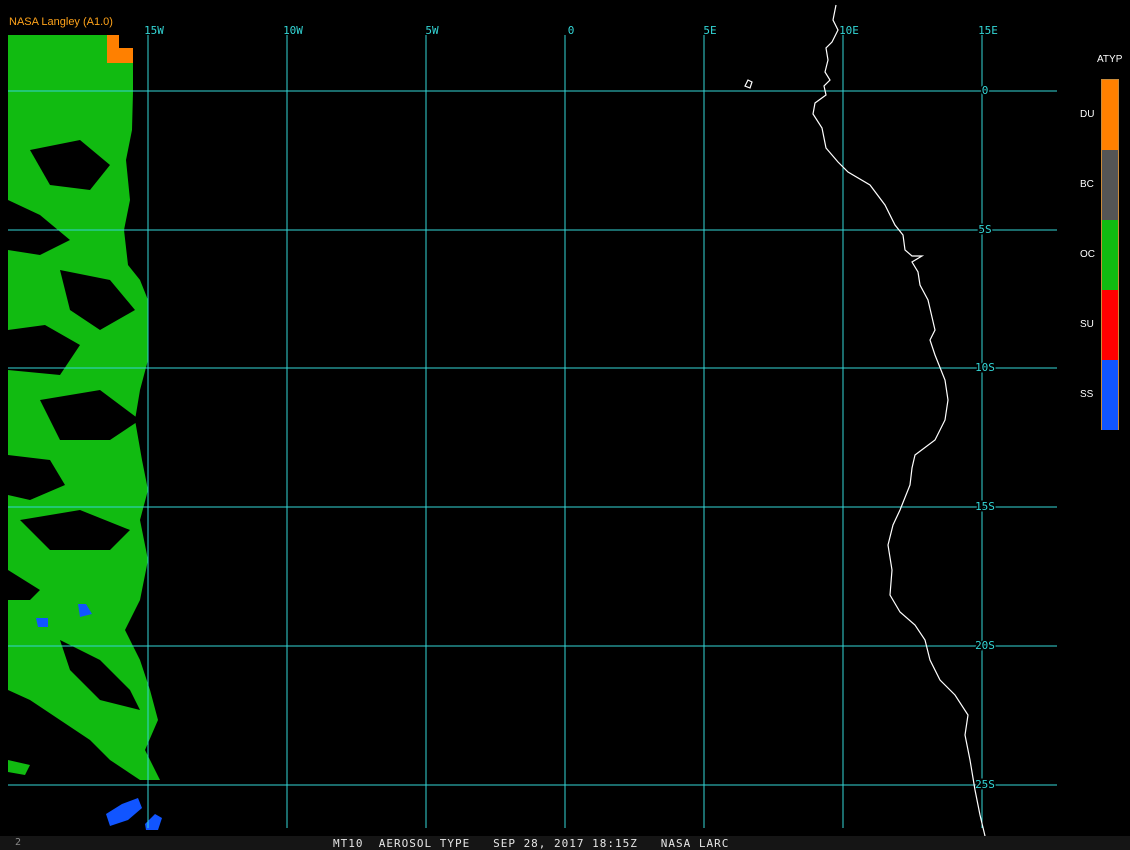 The height and width of the screenshot is (850, 1130). What do you see at coordinates (432, 30) in the screenshot?
I see `longitude-label: 5W` at bounding box center [432, 30].